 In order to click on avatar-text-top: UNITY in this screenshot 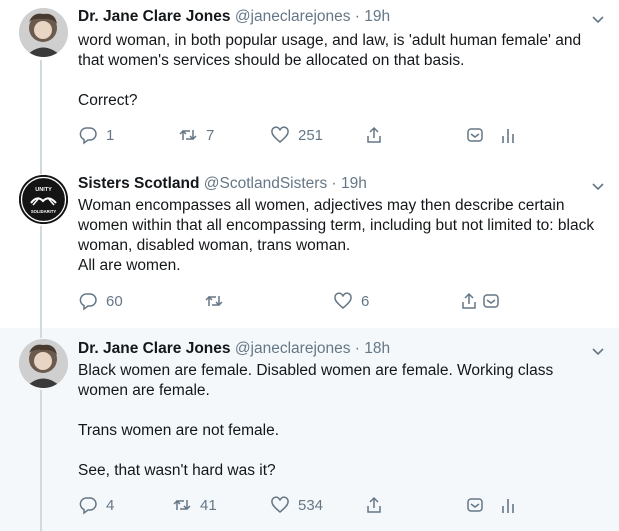, I will do `click(43, 190)`.